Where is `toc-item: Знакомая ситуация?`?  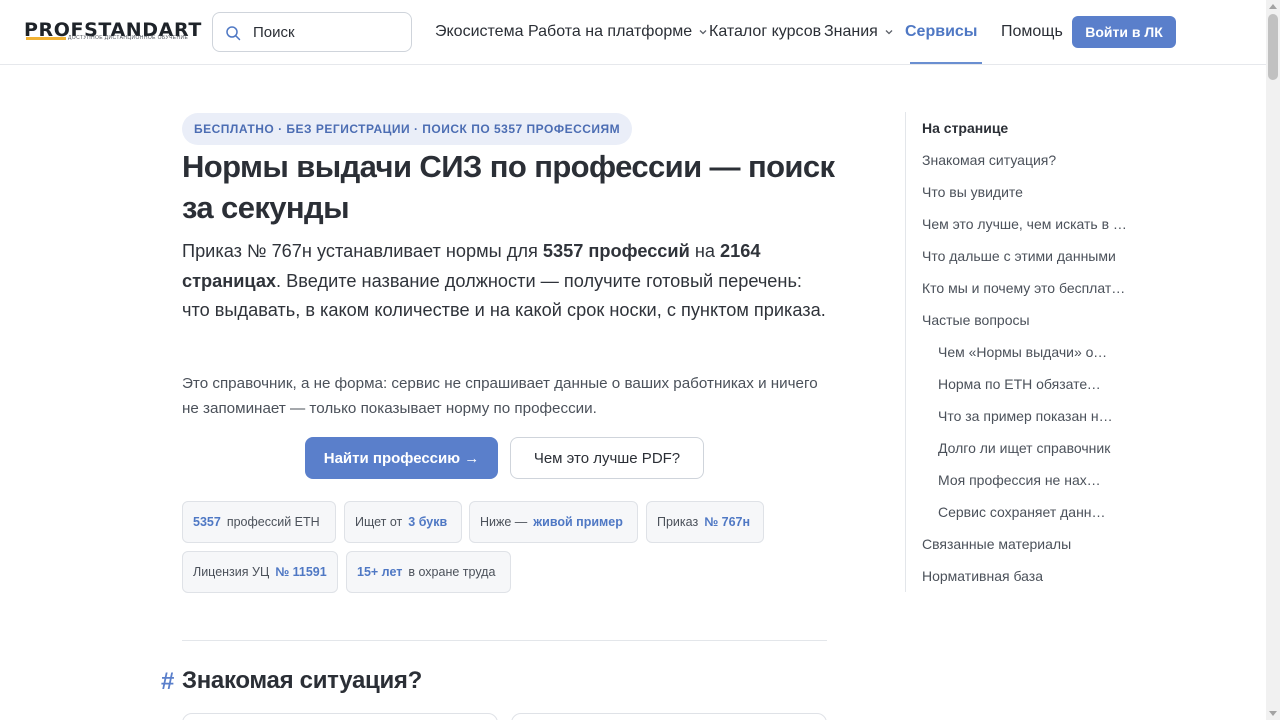
toc-item: Знакомая ситуация? is located at coordinates (1027, 160).